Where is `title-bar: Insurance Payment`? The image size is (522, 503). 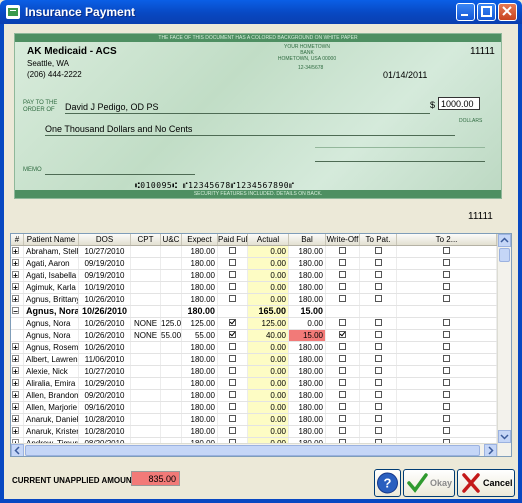 title-bar: Insurance Payment is located at coordinates (261, 12).